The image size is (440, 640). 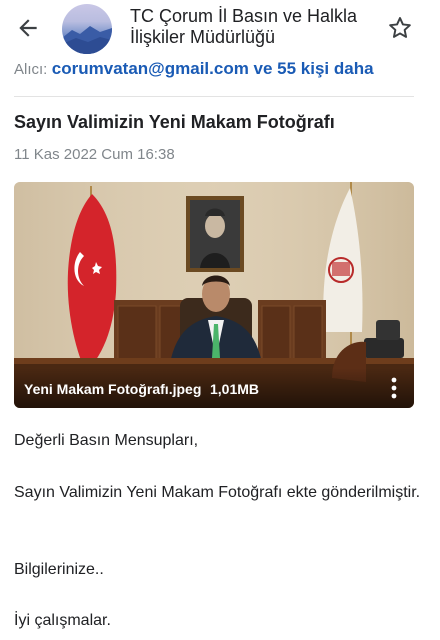 I want to click on recipients-label: Alıcı:, so click(x=31, y=69).